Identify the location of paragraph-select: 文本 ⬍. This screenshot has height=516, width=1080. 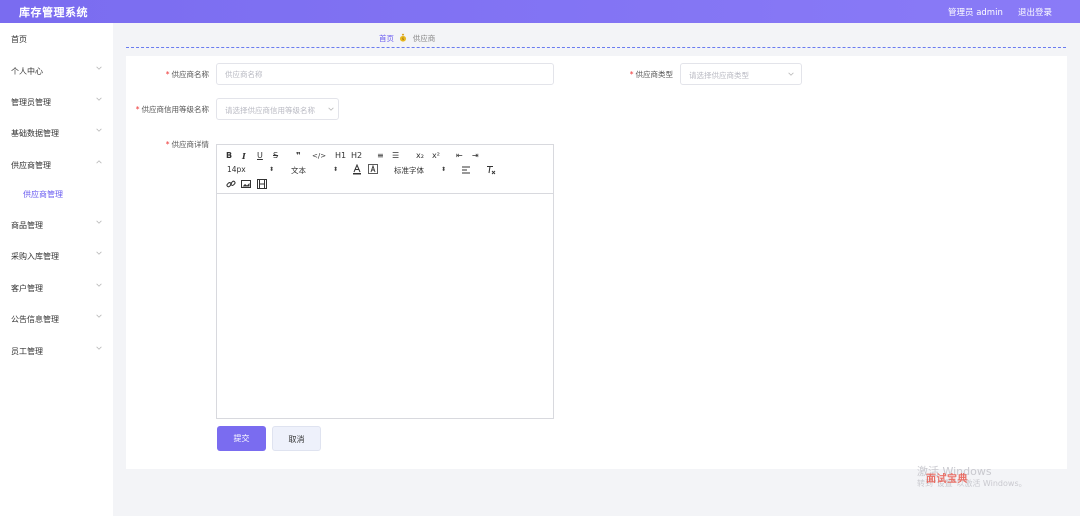
(315, 170).